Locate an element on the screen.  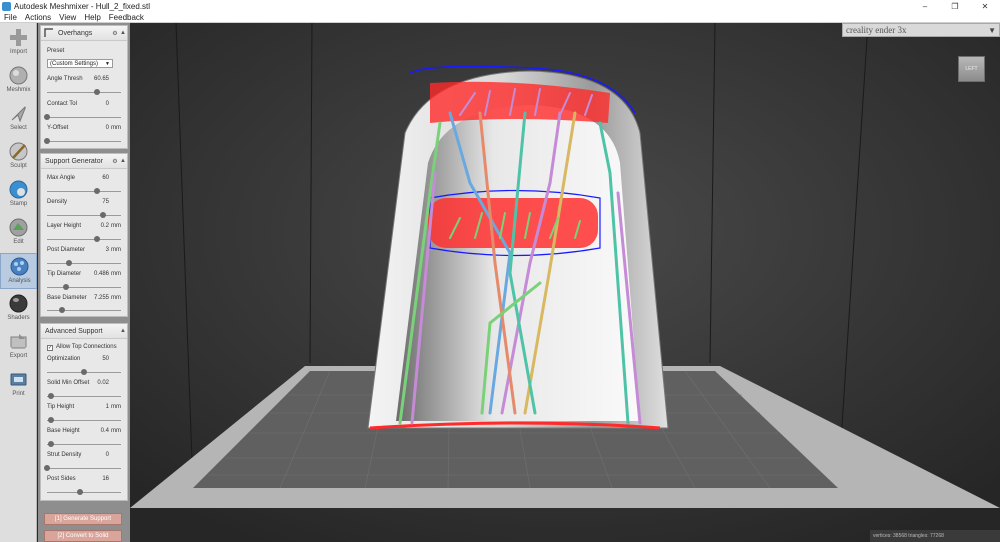
layer-height-row: Layer Height 0.2 mm is located at coordinates (84, 226).